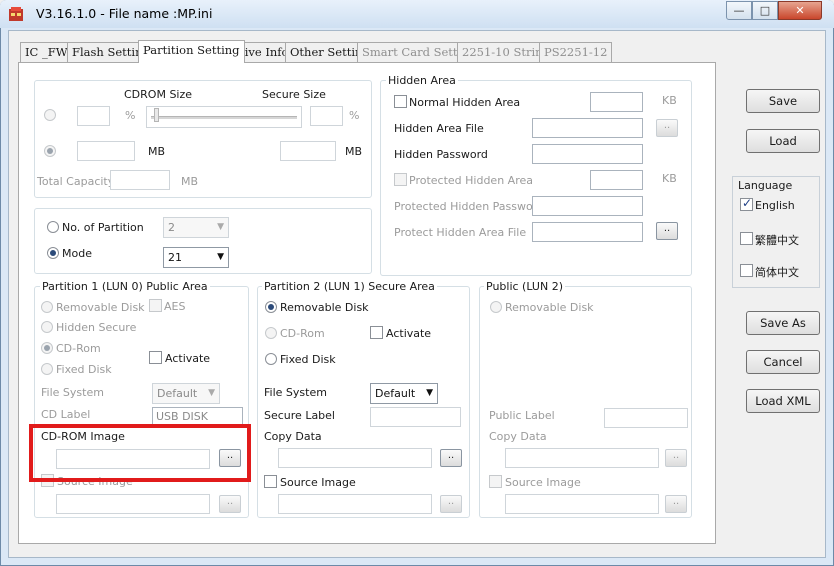 The image size is (834, 566). Describe the element at coordinates (460, 232) in the screenshot. I see `protect-hidden-area-file-label: Protect Hidden Area File` at that location.